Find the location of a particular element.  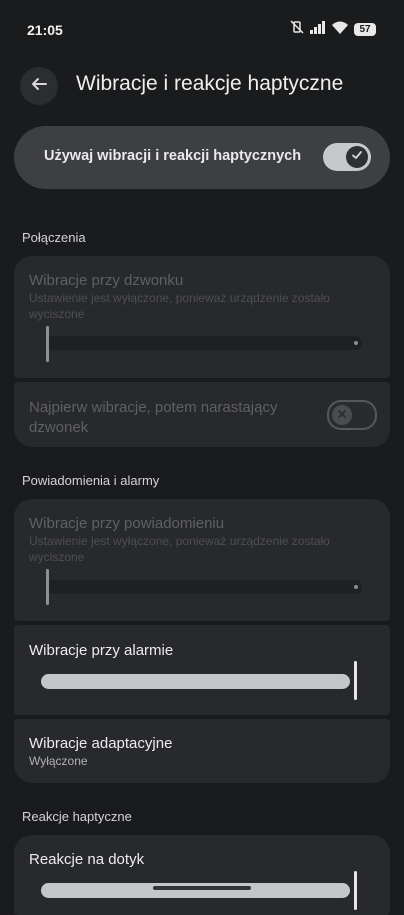

back-button is located at coordinates (39, 86).